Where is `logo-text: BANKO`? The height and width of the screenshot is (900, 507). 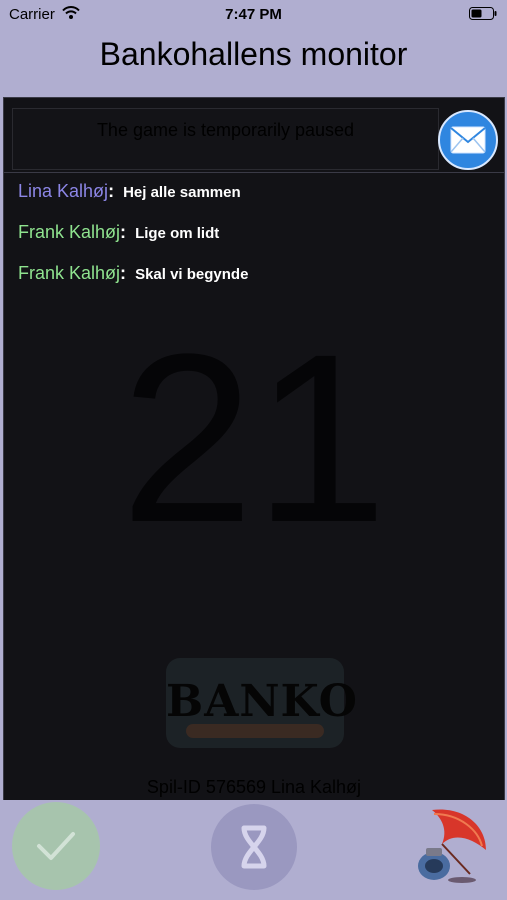
logo-text: BANKO is located at coordinates (262, 701).